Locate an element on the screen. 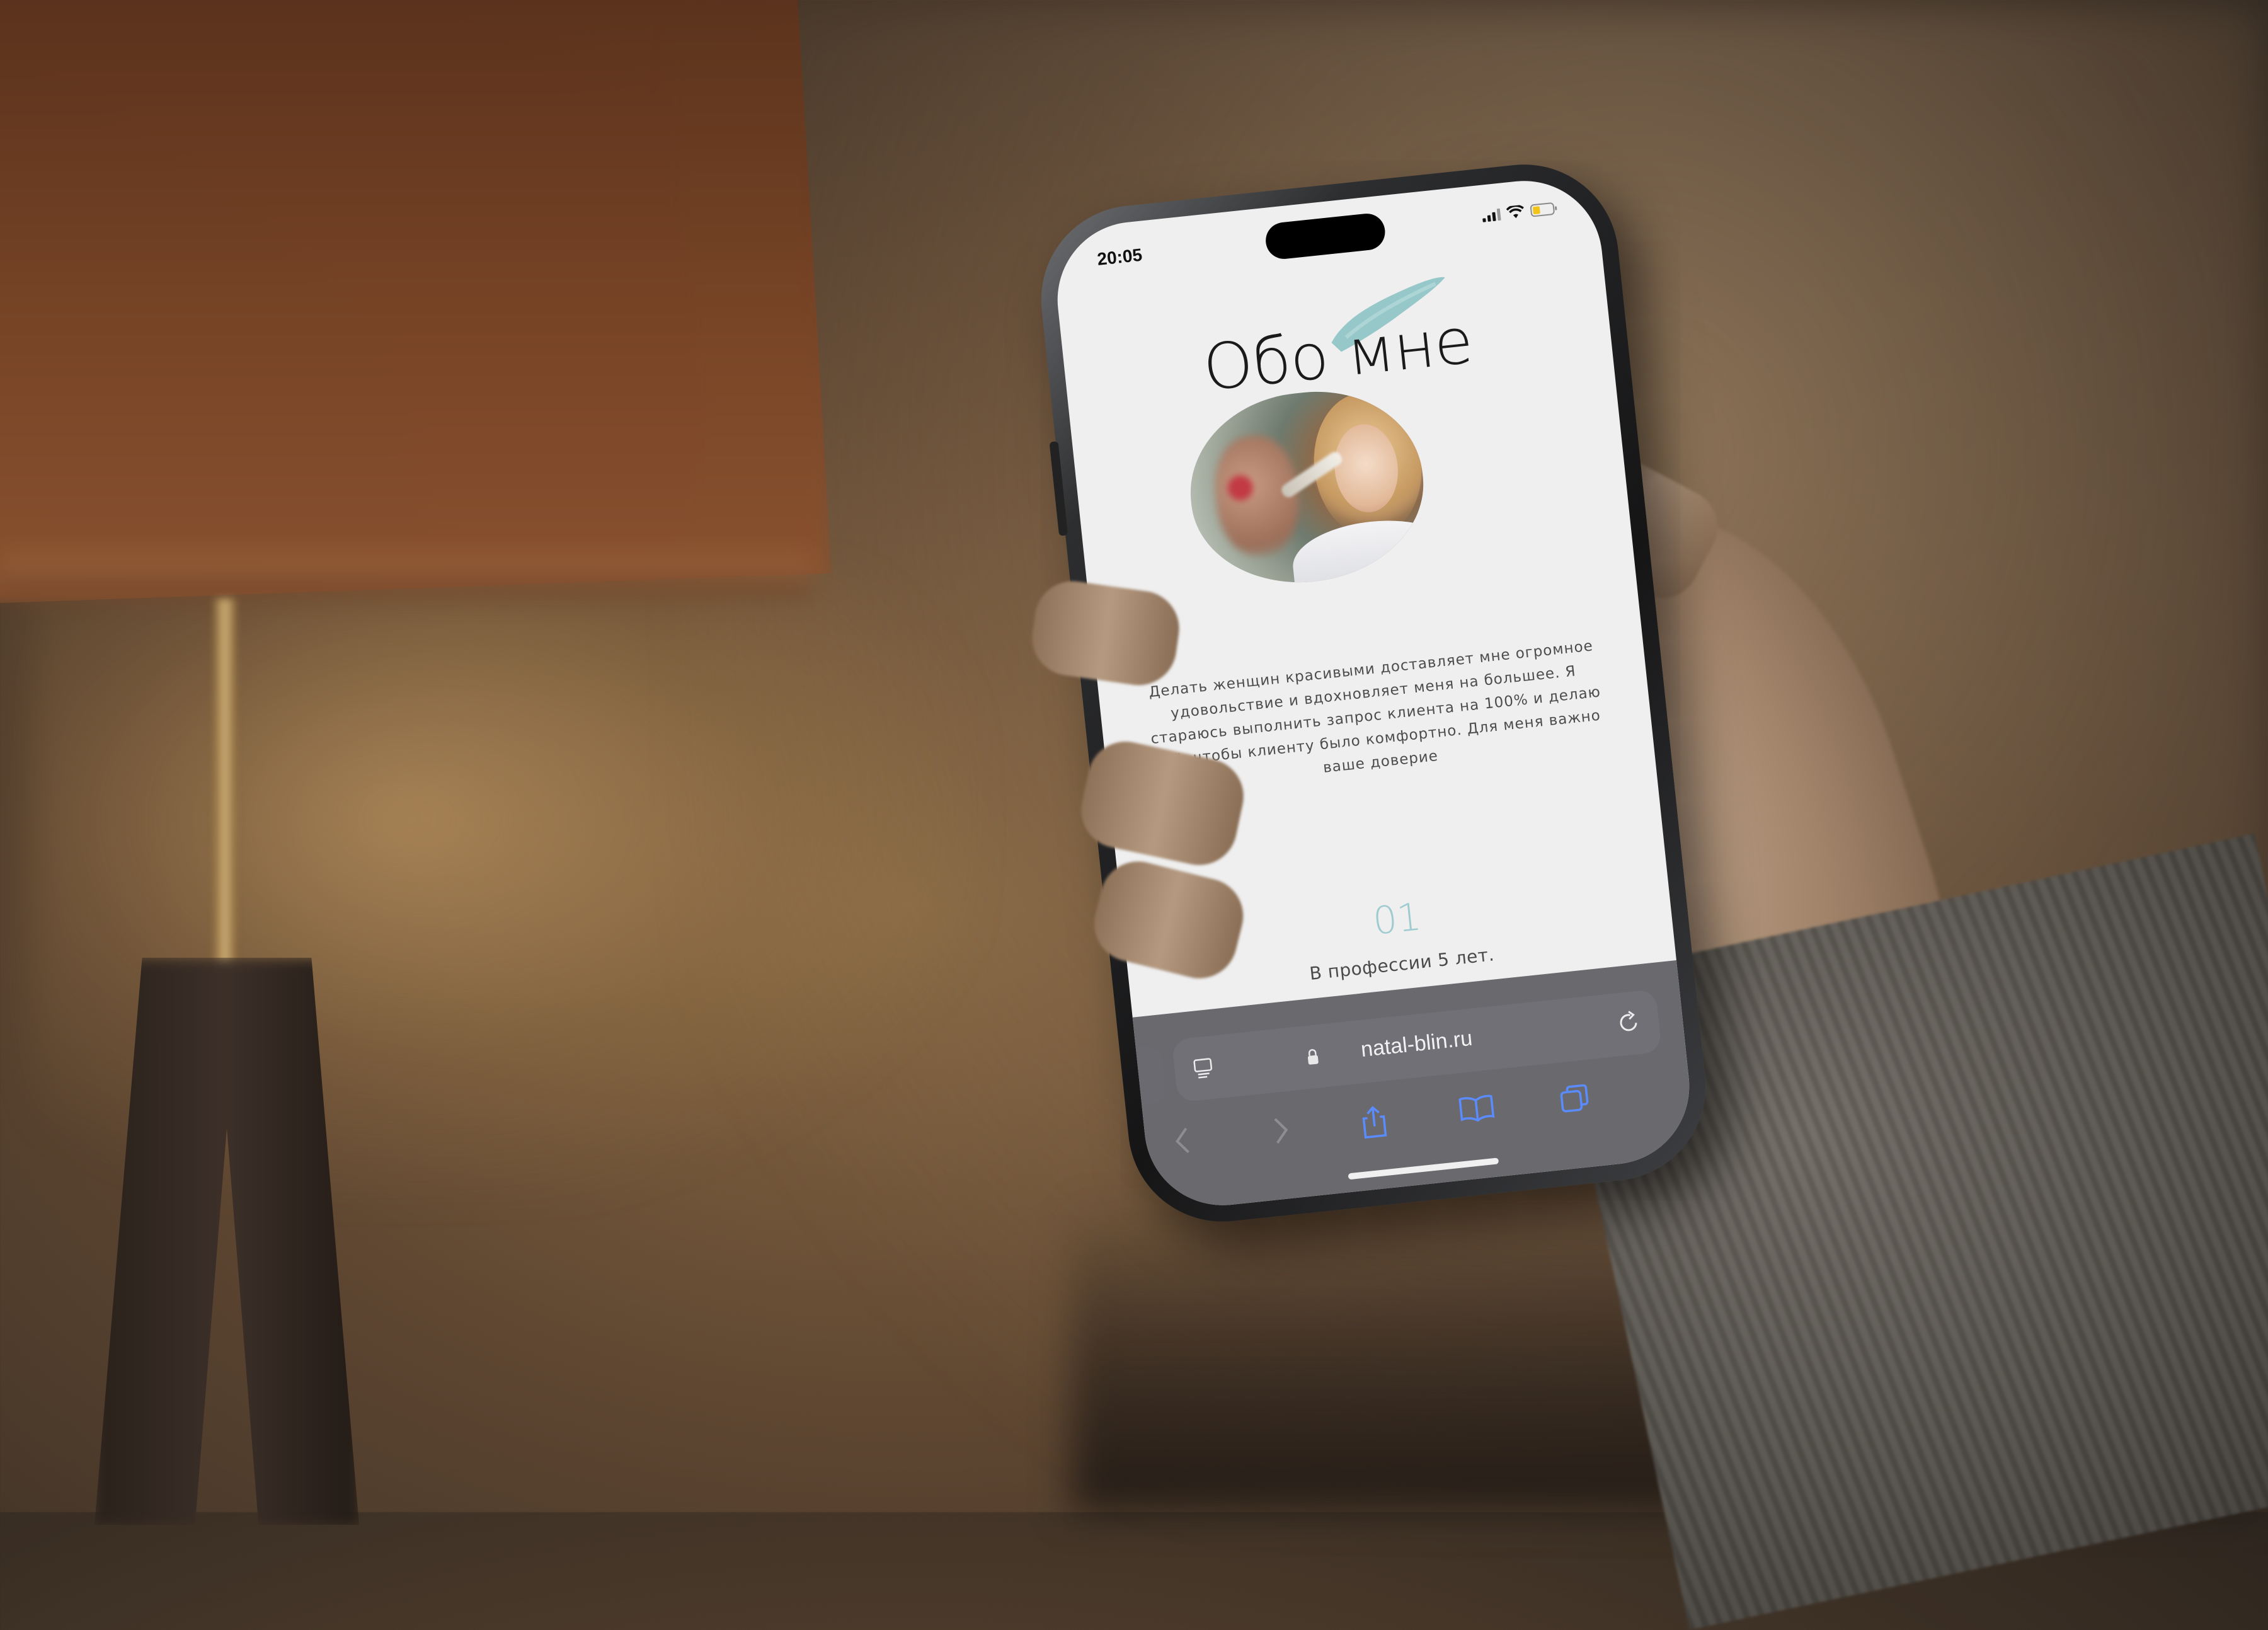 This screenshot has width=2268, height=1630. back-icon is located at coordinates (1183, 1142).